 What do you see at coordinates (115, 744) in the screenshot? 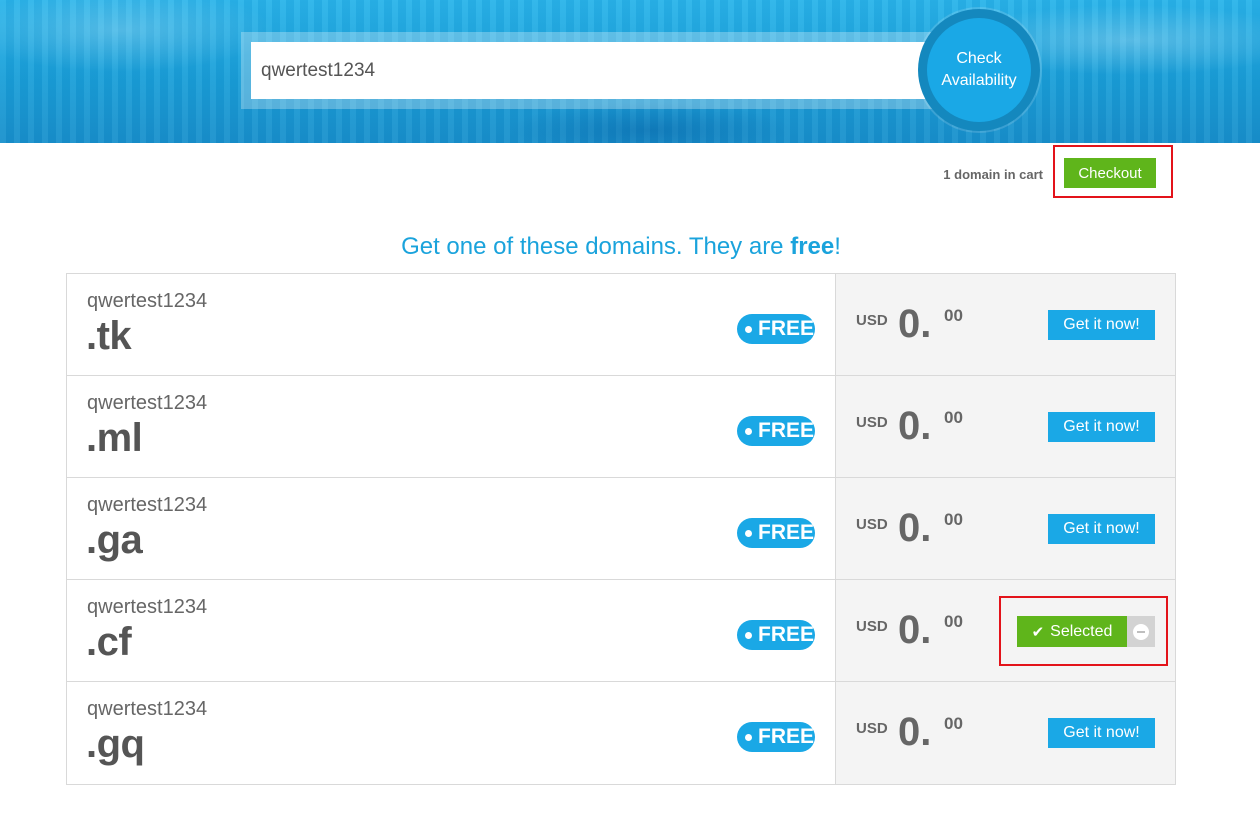
I see `domain-tld: .gq` at bounding box center [115, 744].